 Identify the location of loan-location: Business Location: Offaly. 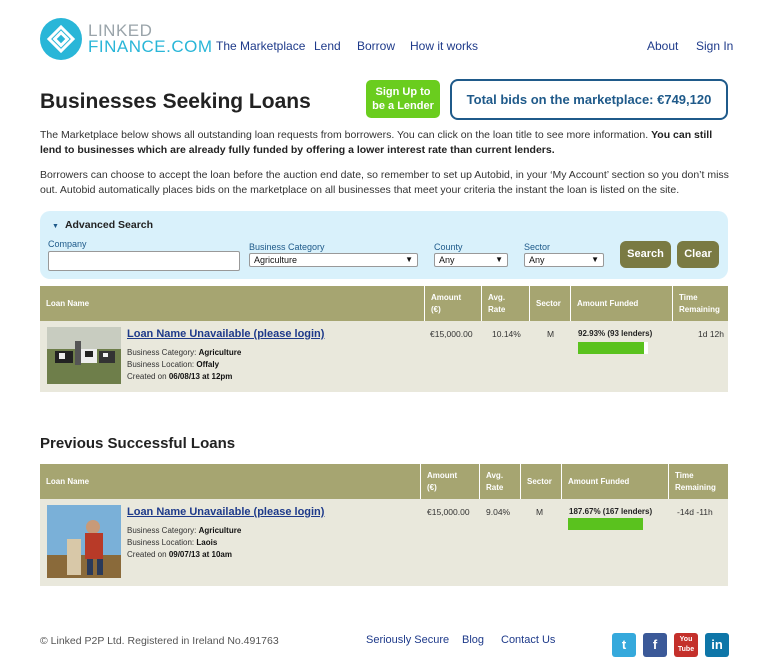
(173, 364).